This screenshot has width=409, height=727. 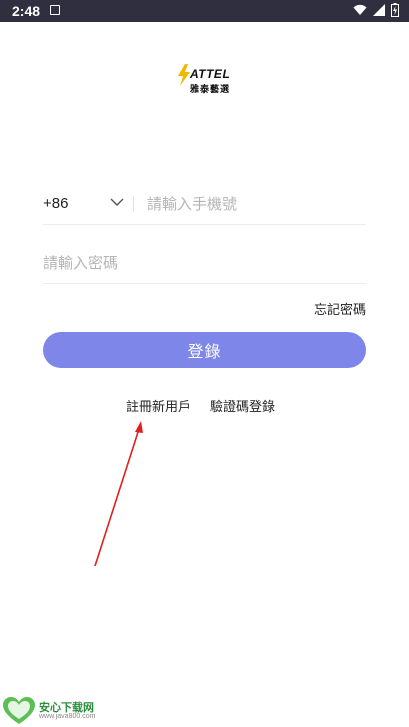 What do you see at coordinates (395, 10) in the screenshot?
I see `battery-icon` at bounding box center [395, 10].